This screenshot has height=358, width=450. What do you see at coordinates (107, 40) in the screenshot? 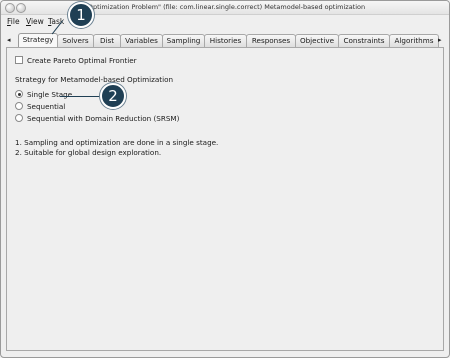
I see `tab-dist: Dist` at bounding box center [107, 40].